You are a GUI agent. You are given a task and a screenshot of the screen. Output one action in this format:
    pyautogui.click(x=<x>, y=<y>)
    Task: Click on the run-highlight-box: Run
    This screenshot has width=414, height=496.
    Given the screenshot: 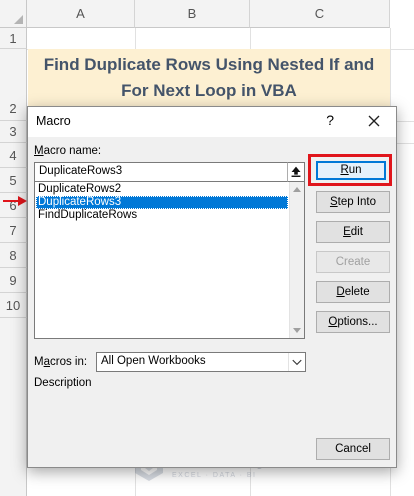 What is the action you would take?
    pyautogui.click(x=350, y=170)
    